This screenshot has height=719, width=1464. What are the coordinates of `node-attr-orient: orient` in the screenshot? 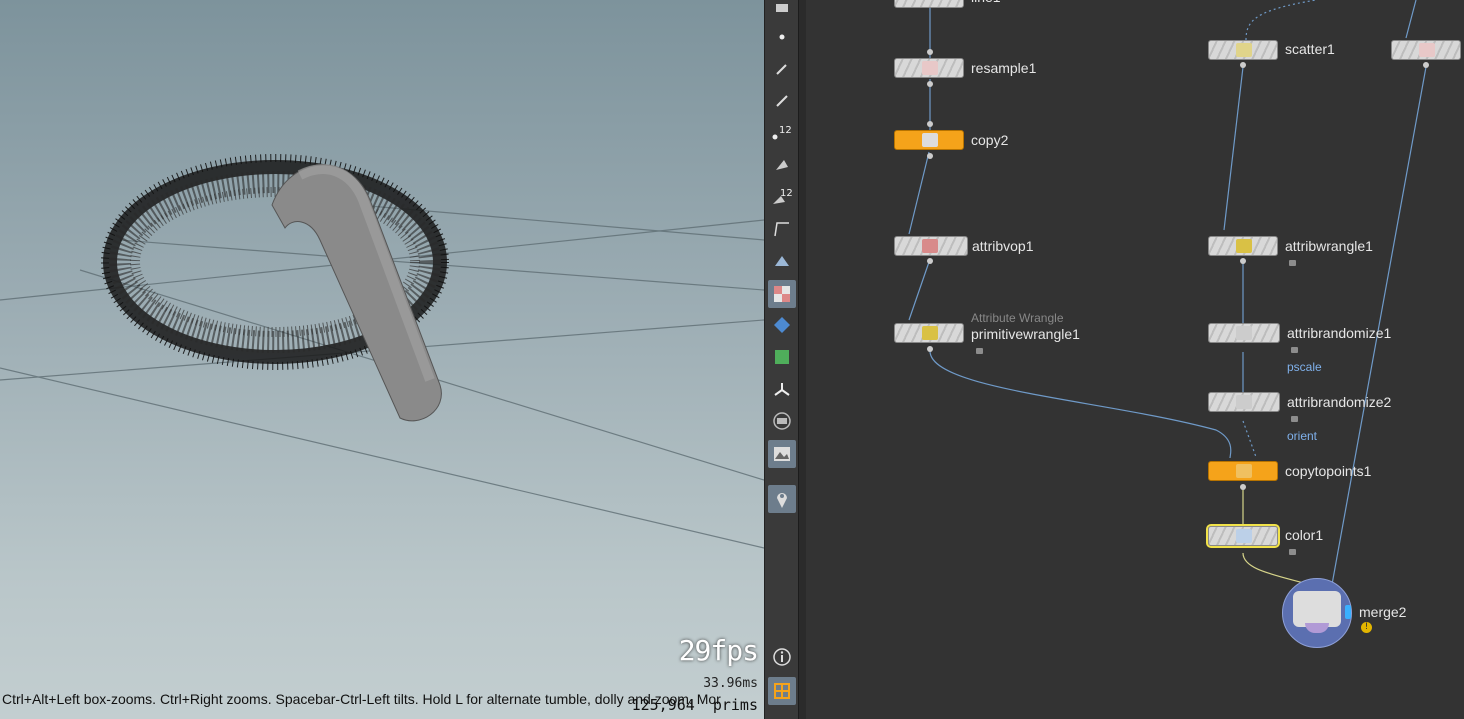 It's located at (1302, 436).